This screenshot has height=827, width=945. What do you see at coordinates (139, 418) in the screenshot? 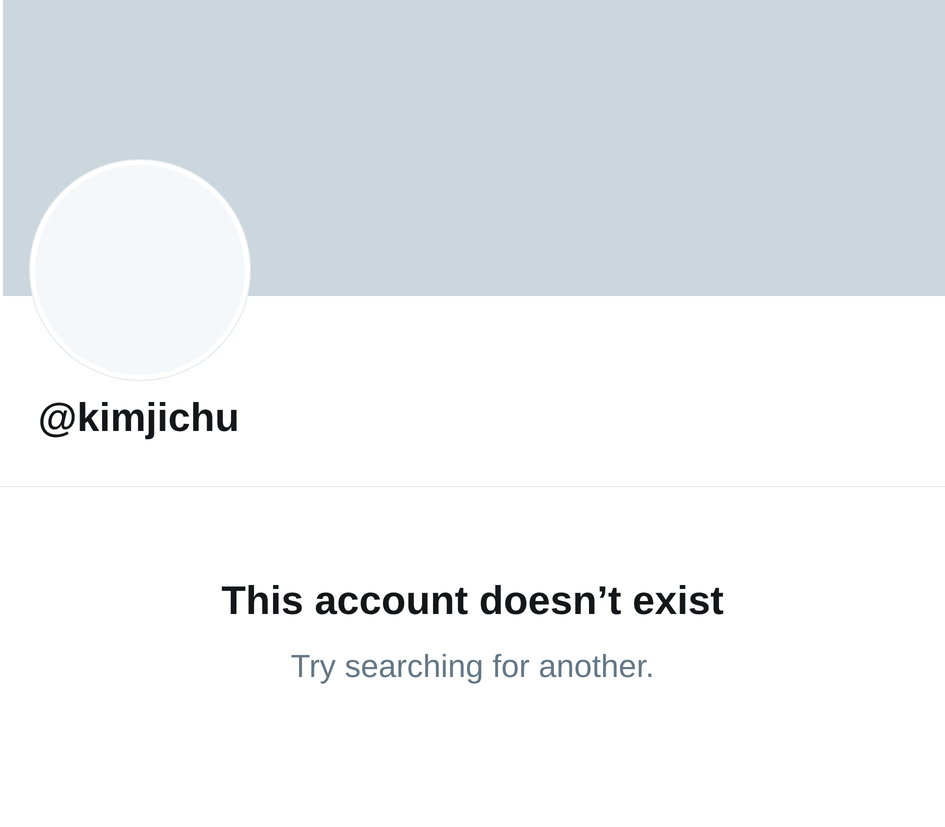
I see `profile-handle: @kimjichu` at bounding box center [139, 418].